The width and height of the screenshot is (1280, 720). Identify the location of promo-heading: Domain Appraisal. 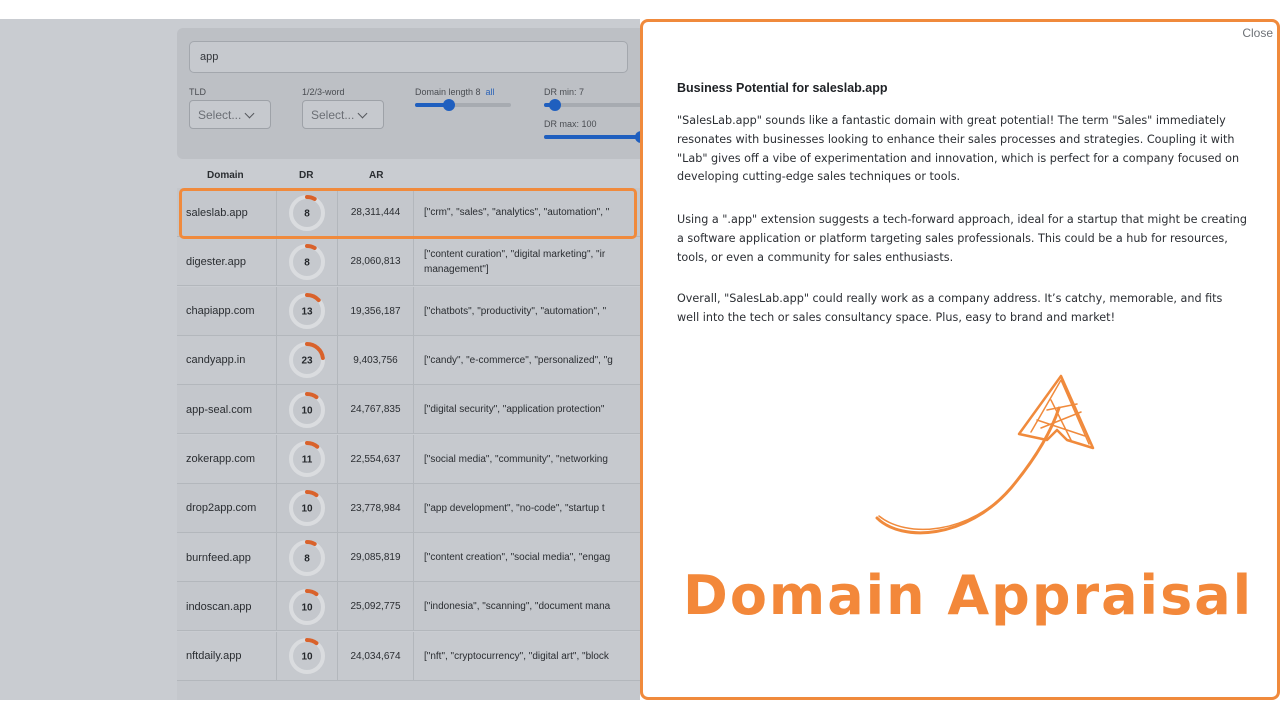
(968, 595).